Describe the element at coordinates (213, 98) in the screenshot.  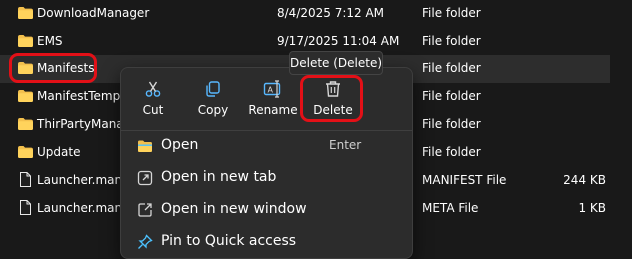
I see `copy-button: Copy` at that location.